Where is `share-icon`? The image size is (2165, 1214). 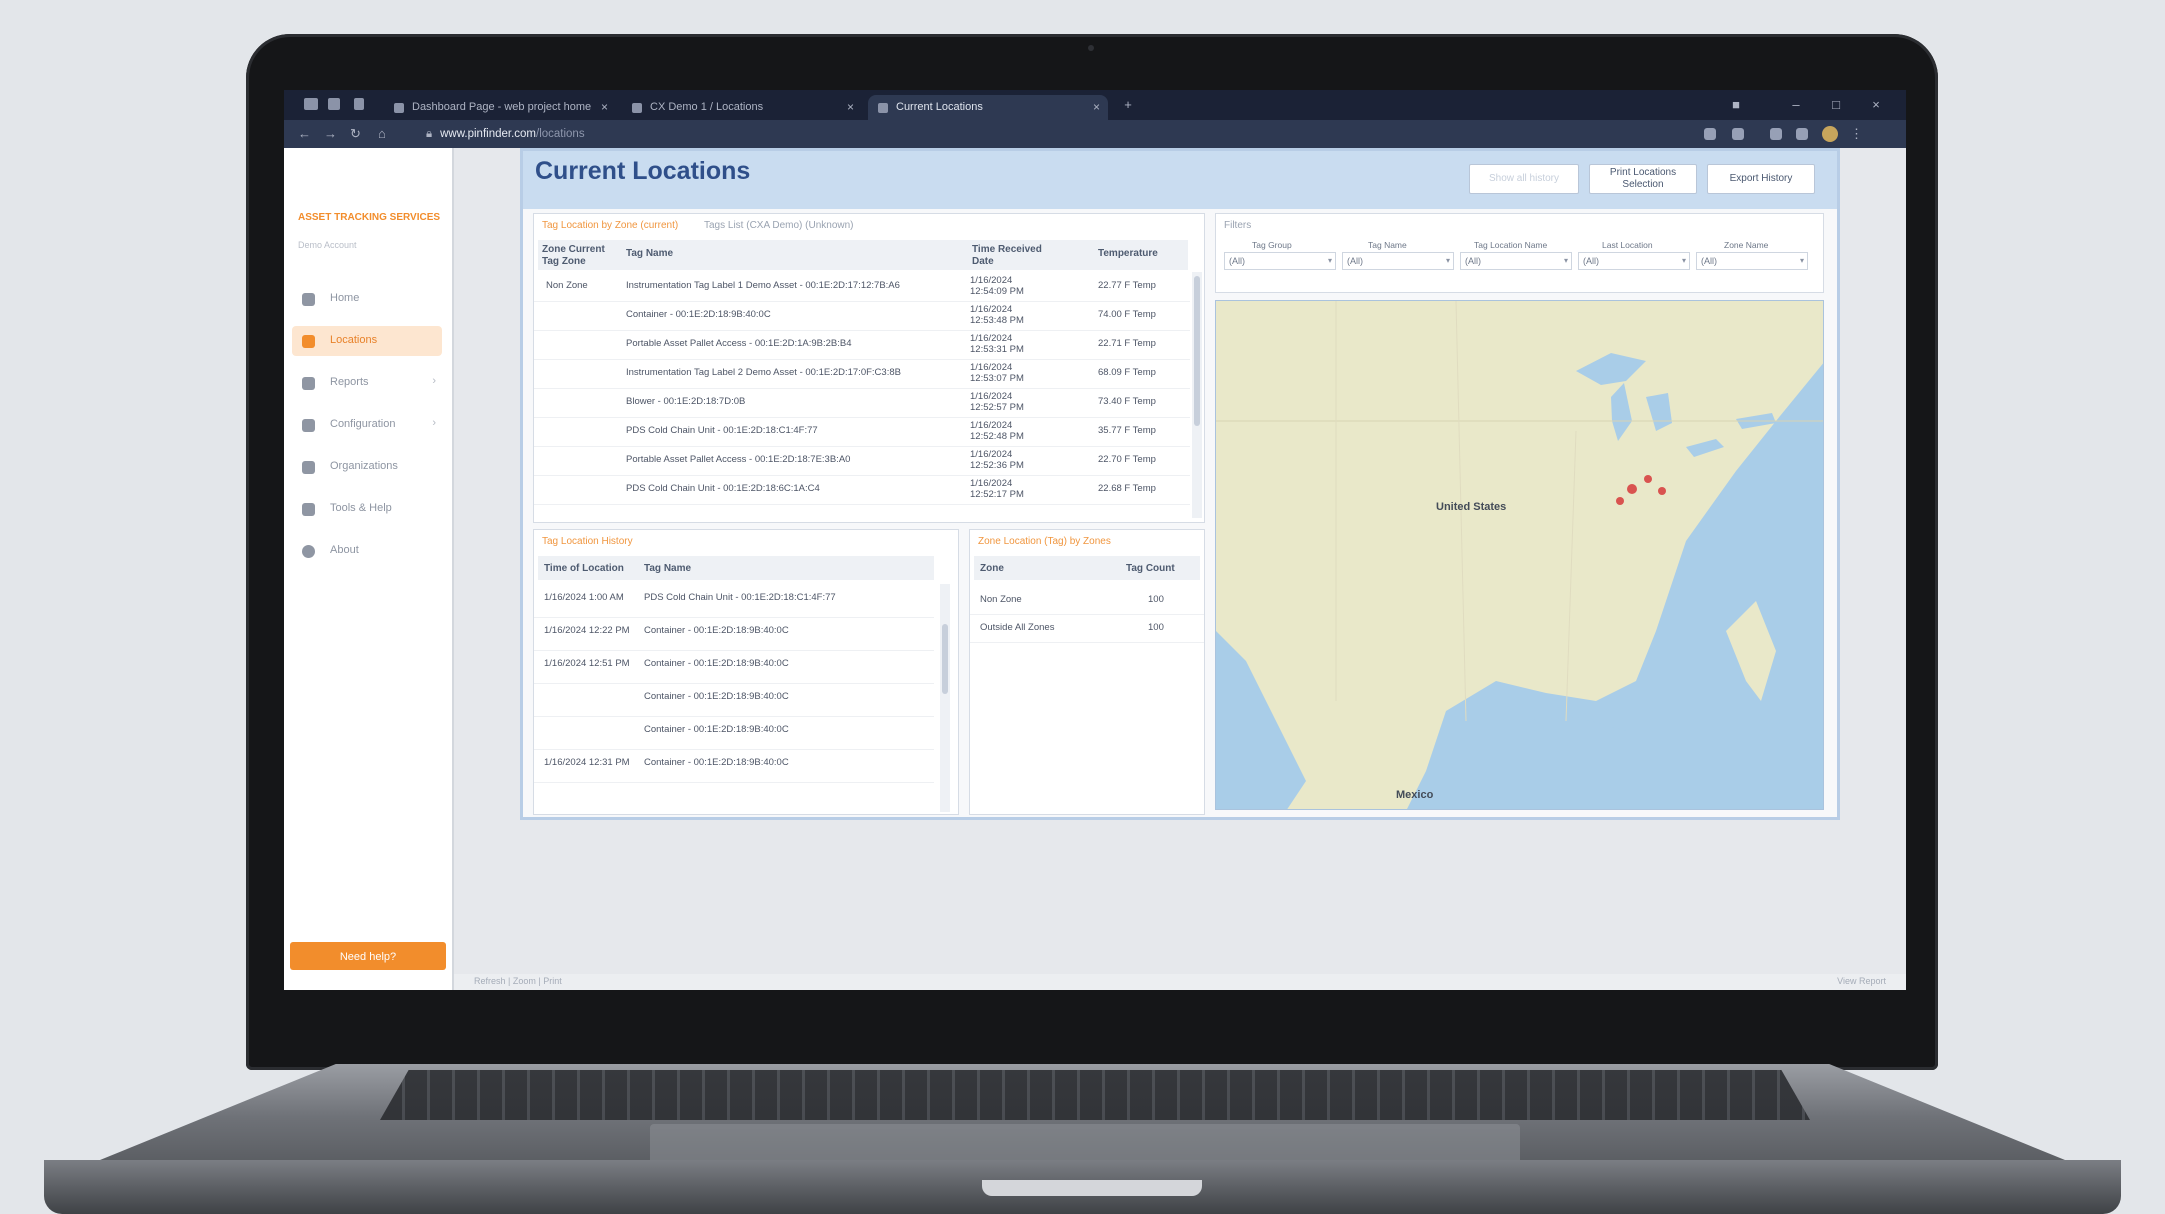
share-icon is located at coordinates (359, 104).